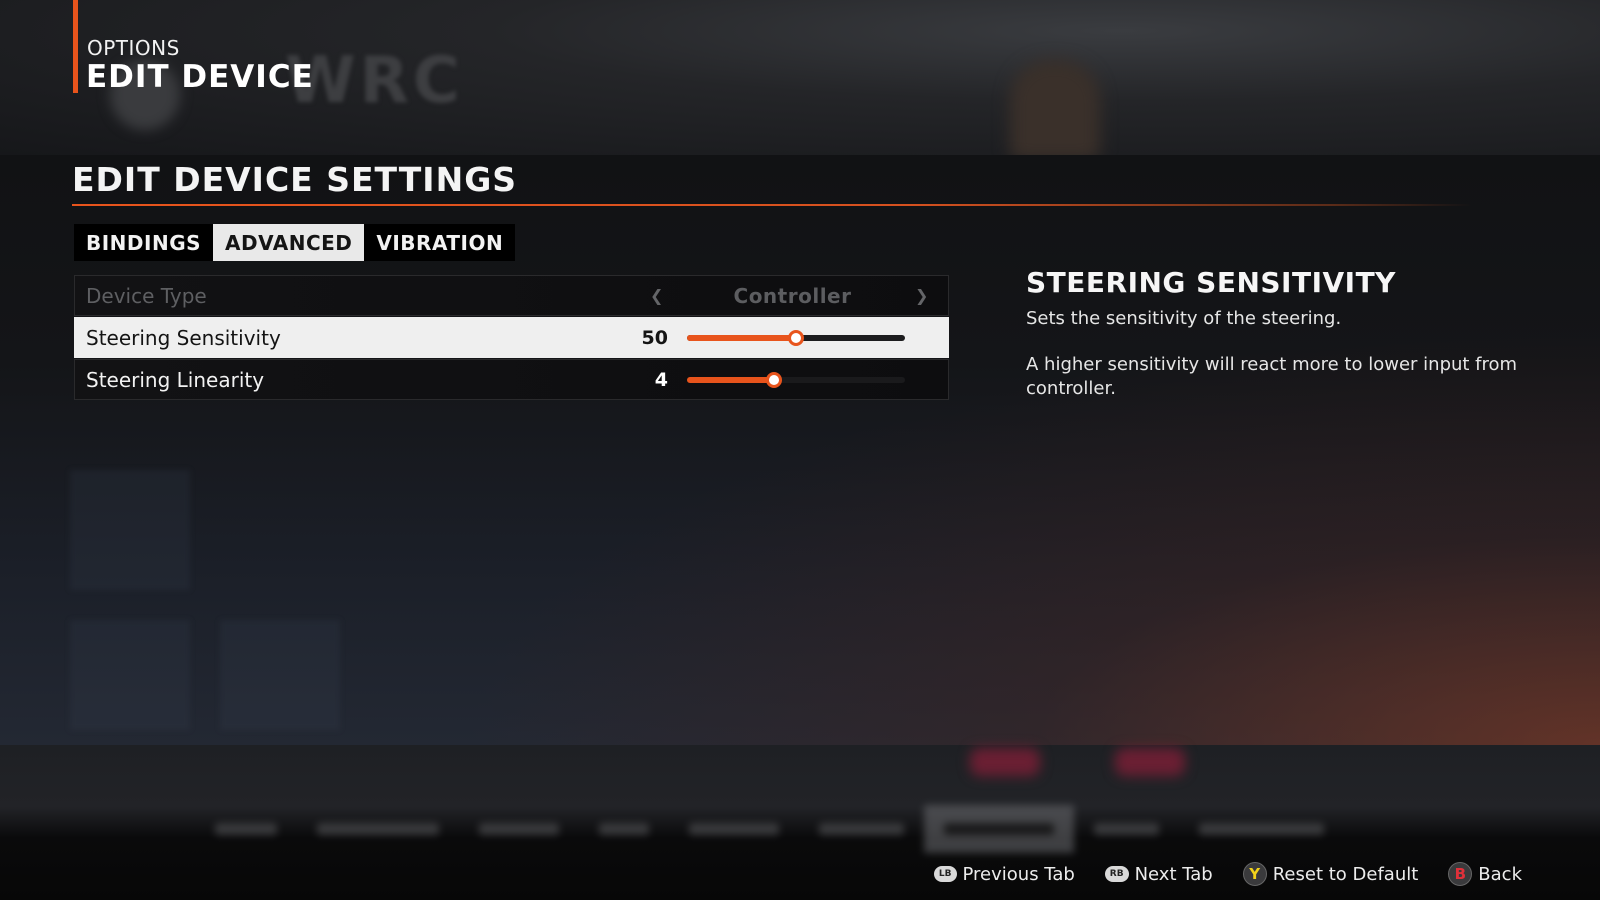  I want to click on setting-steering-linearity: Steering Linearity 4, so click(511, 379).